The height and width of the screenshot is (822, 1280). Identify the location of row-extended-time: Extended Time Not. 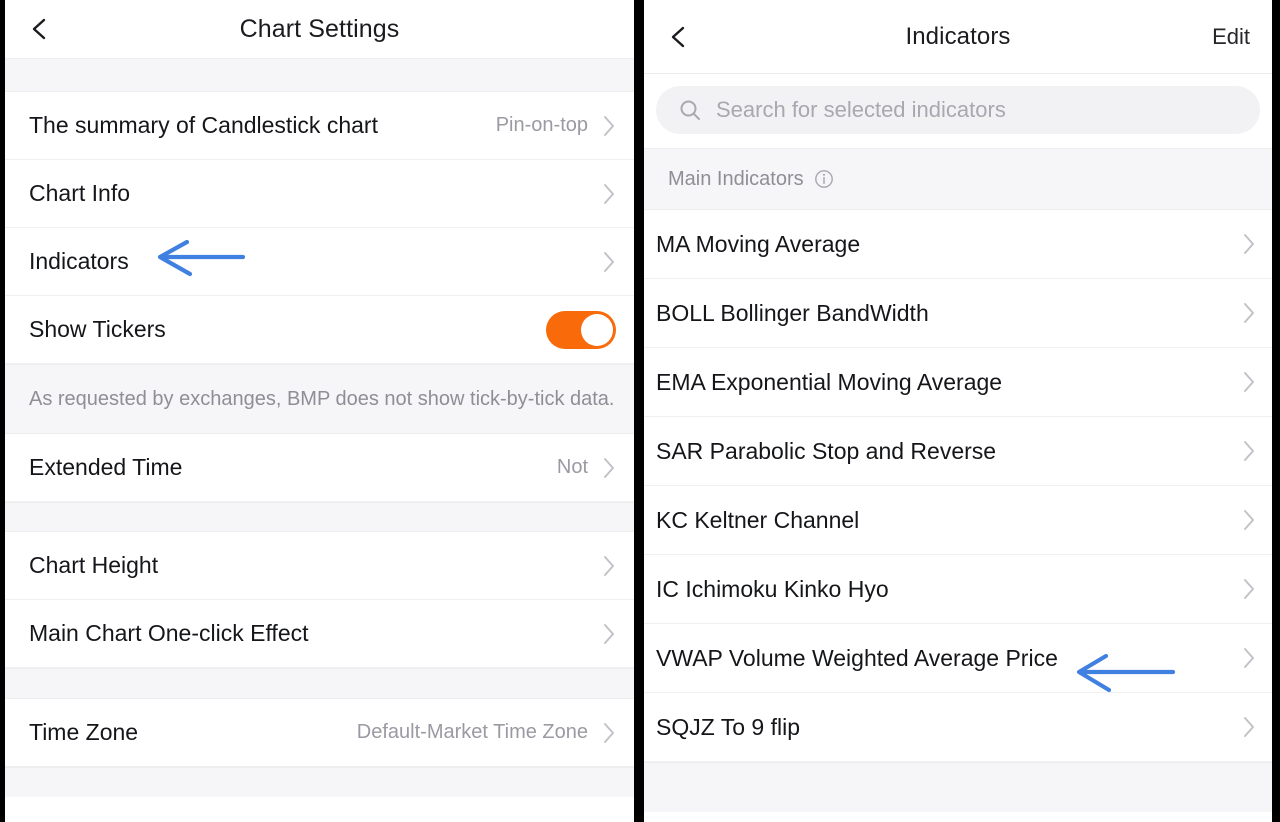
(319, 468).